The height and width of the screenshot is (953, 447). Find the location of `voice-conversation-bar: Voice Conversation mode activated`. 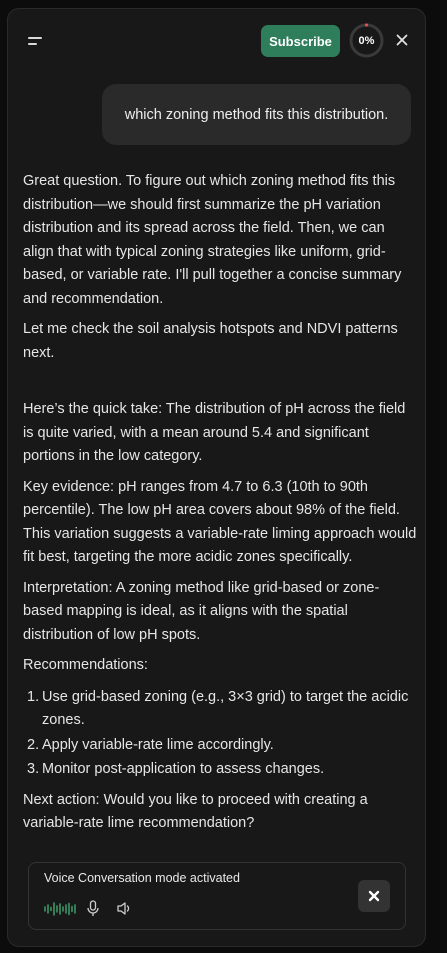

voice-conversation-bar: Voice Conversation mode activated is located at coordinates (217, 896).